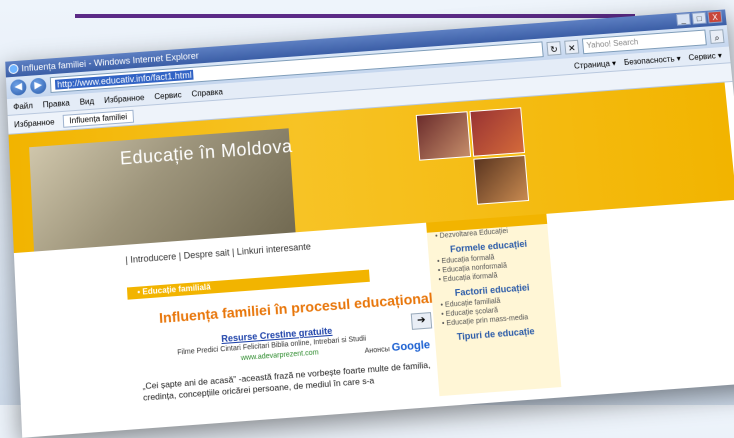  Describe the element at coordinates (18, 87) in the screenshot. I see `back-arrow-icon: ◀` at that location.